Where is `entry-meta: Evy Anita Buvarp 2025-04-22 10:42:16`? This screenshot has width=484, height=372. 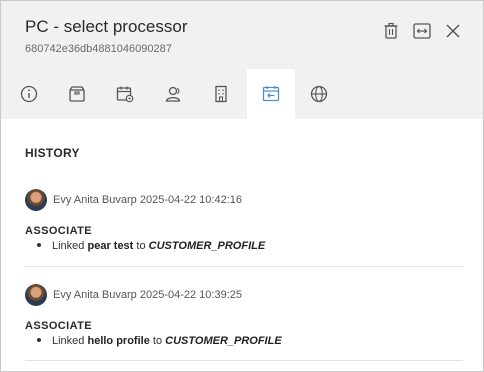
entry-meta: Evy Anita Buvarp 2025-04-22 10:42:16 is located at coordinates (147, 200).